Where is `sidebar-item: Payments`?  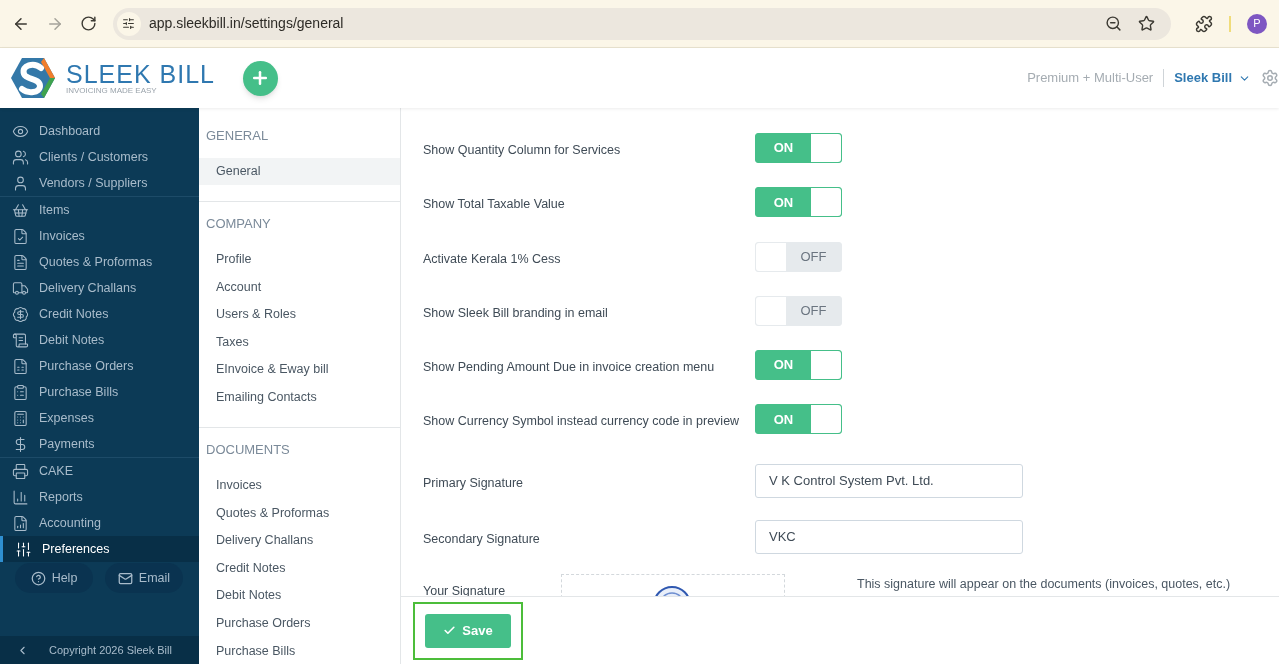
sidebar-item: Payments is located at coordinates (99, 444).